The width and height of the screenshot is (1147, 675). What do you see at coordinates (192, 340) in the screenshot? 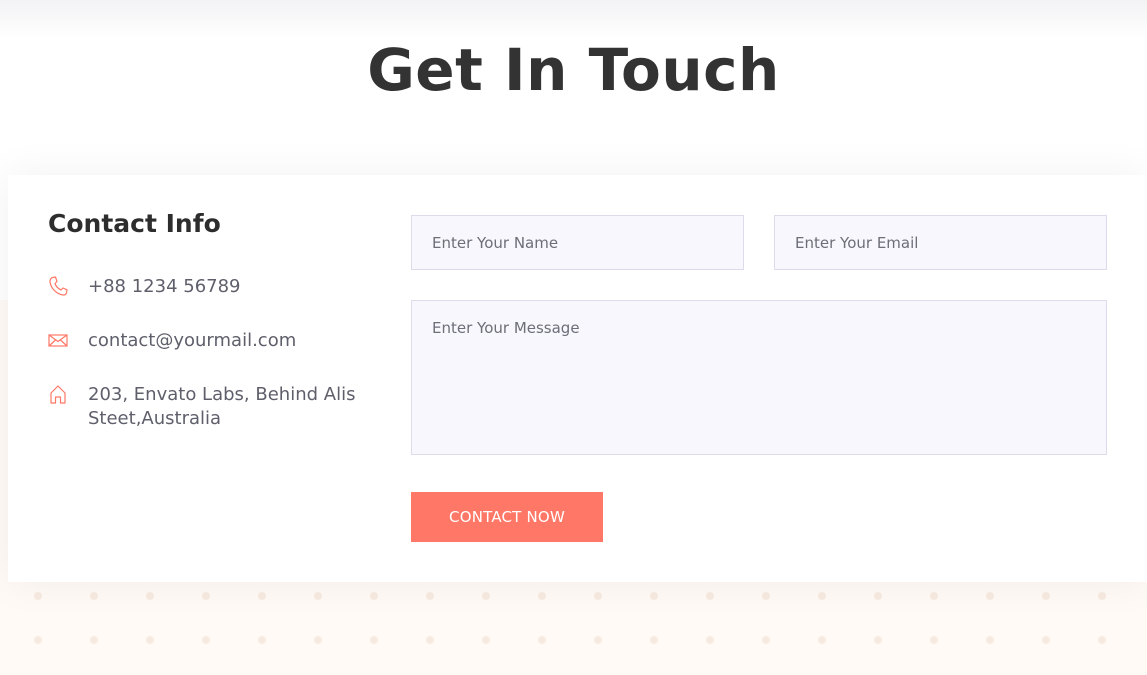
I see `email-text: contact@yourmail.com` at bounding box center [192, 340].